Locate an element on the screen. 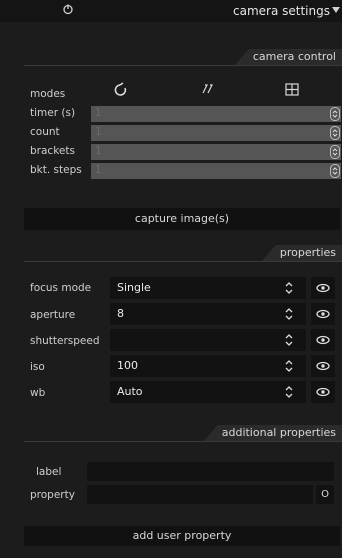 This screenshot has width=342, height=558. iso-eye-button is located at coordinates (323, 366).